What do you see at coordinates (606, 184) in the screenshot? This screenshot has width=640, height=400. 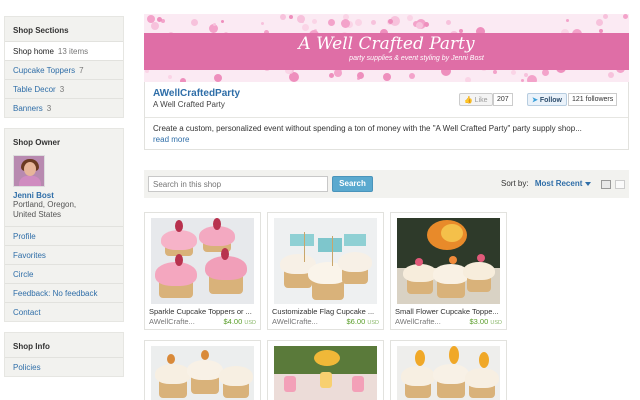 I see `grid-view-icon` at bounding box center [606, 184].